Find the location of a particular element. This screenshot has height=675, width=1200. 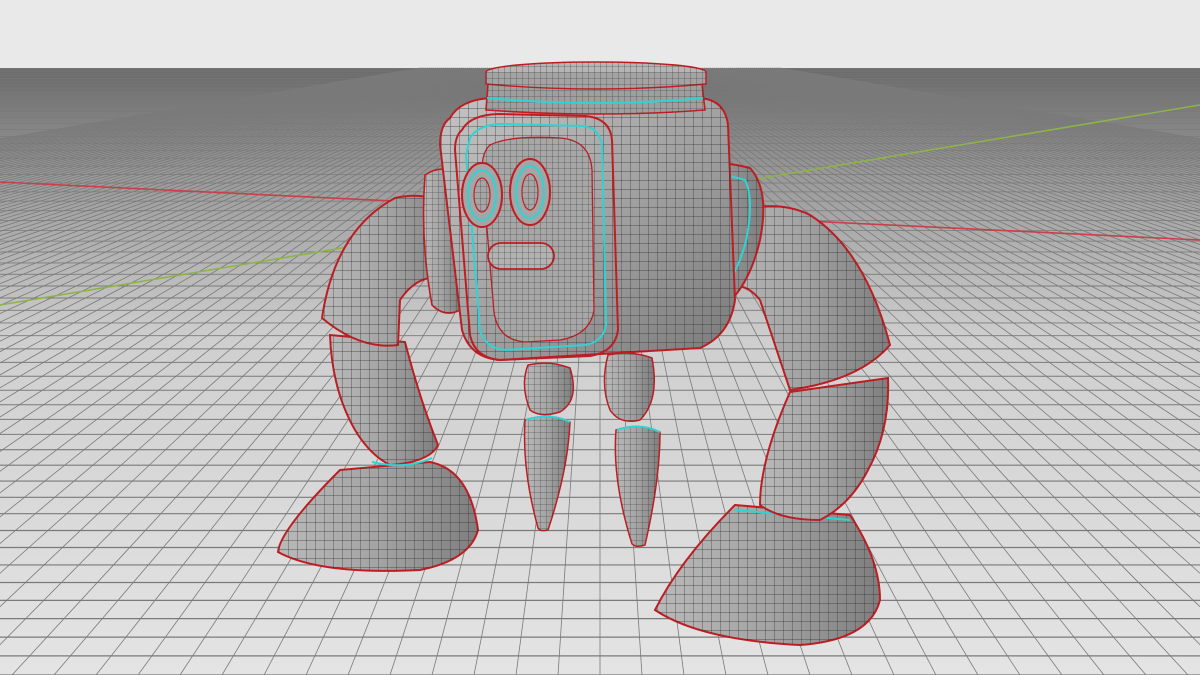

right-eye is located at coordinates (530, 192).